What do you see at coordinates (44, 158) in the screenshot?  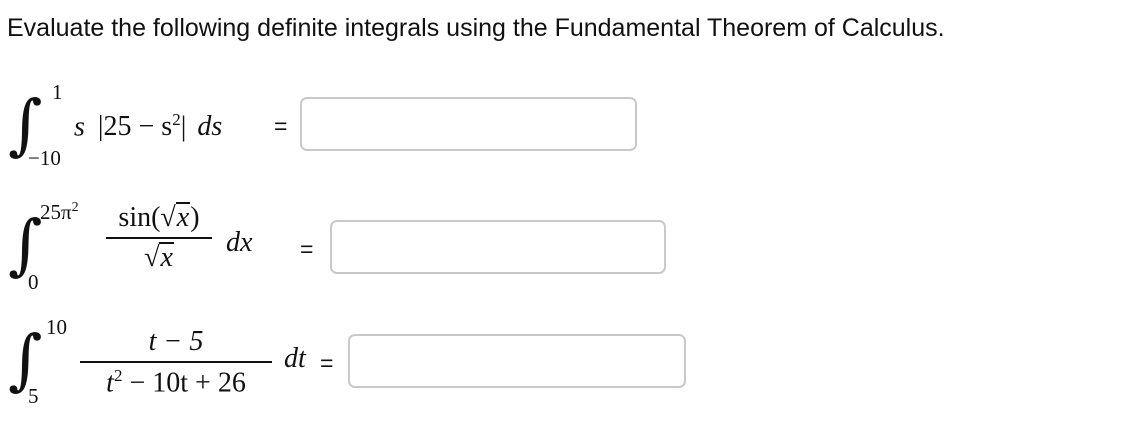 I see `lower-bound: −10` at bounding box center [44, 158].